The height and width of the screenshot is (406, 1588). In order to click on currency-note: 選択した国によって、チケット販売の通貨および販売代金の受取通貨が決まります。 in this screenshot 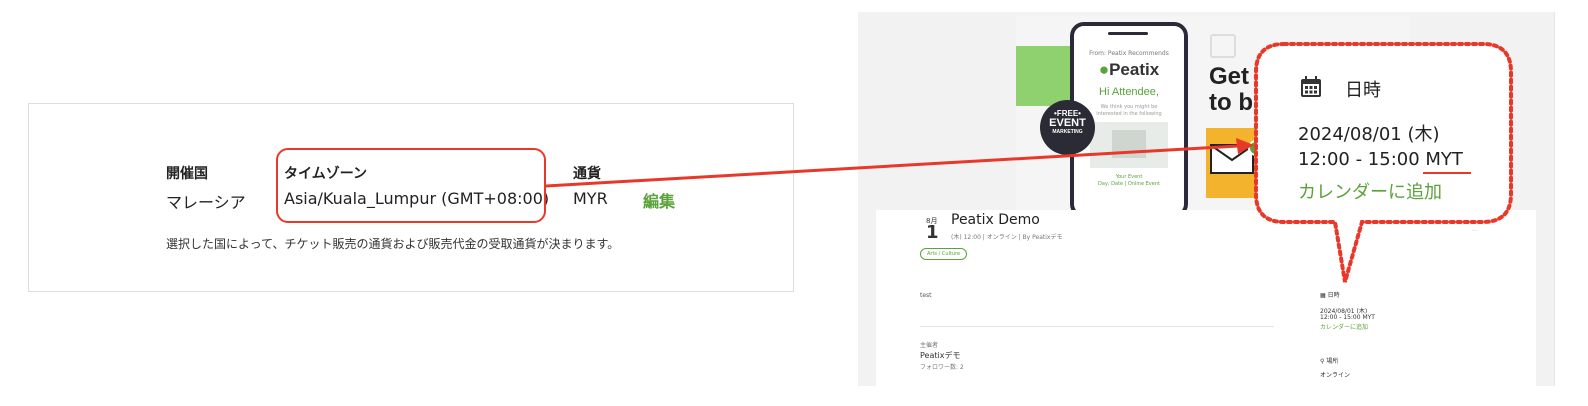, I will do `click(393, 244)`.